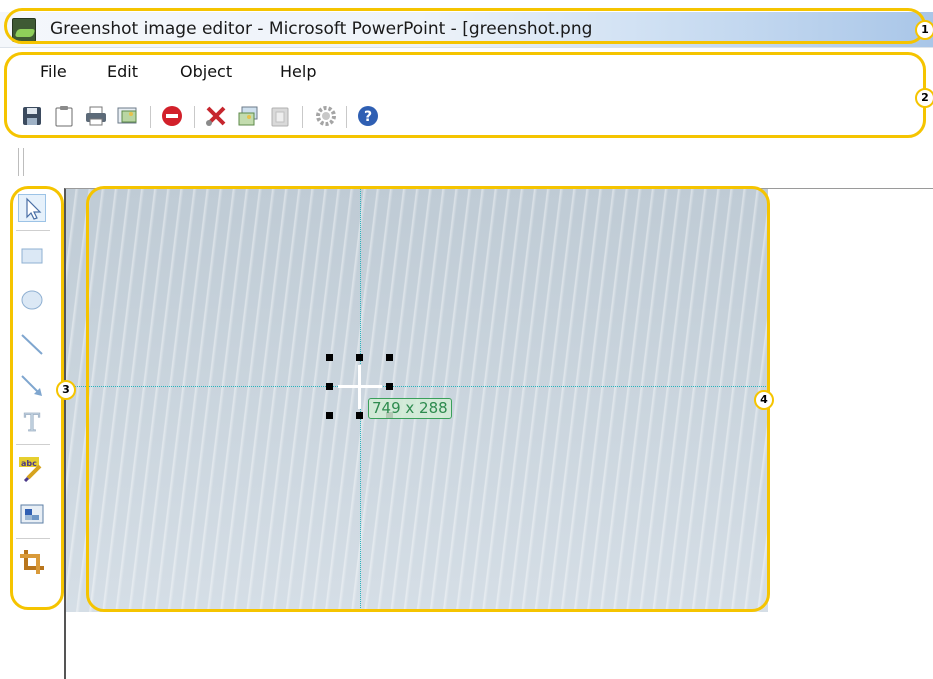 The image size is (933, 679). Describe the element at coordinates (21, 162) in the screenshot. I see `toolbar-grip` at that location.